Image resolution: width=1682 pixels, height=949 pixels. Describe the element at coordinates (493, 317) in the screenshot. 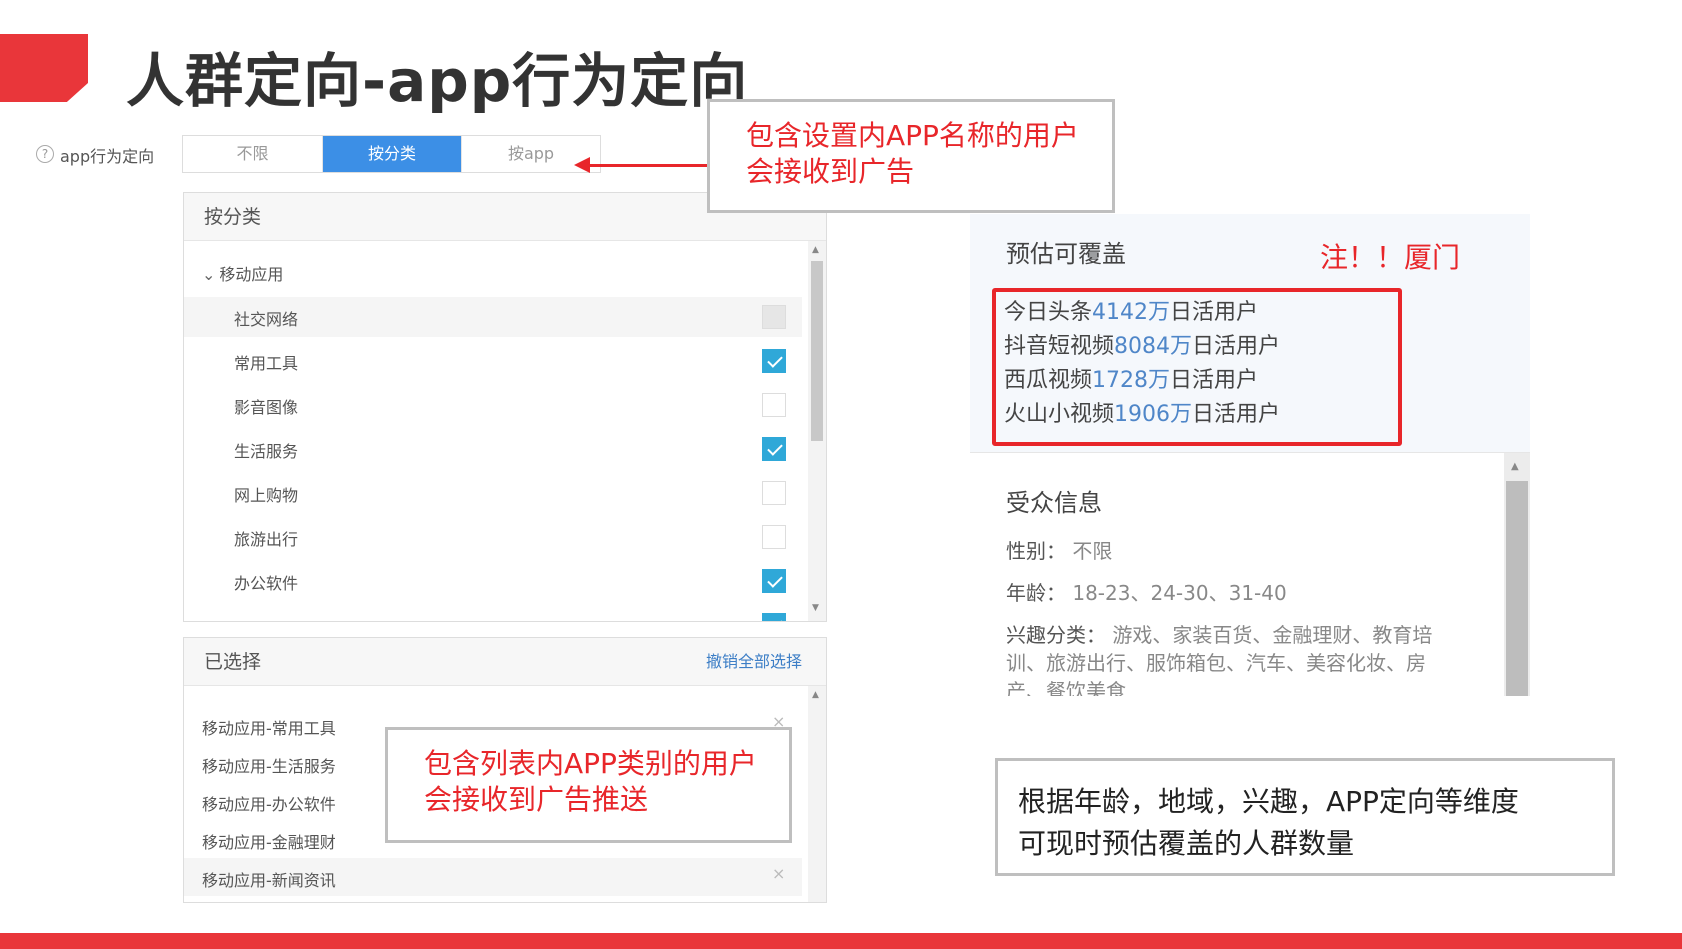

I see `category-item: 社交网络` at that location.